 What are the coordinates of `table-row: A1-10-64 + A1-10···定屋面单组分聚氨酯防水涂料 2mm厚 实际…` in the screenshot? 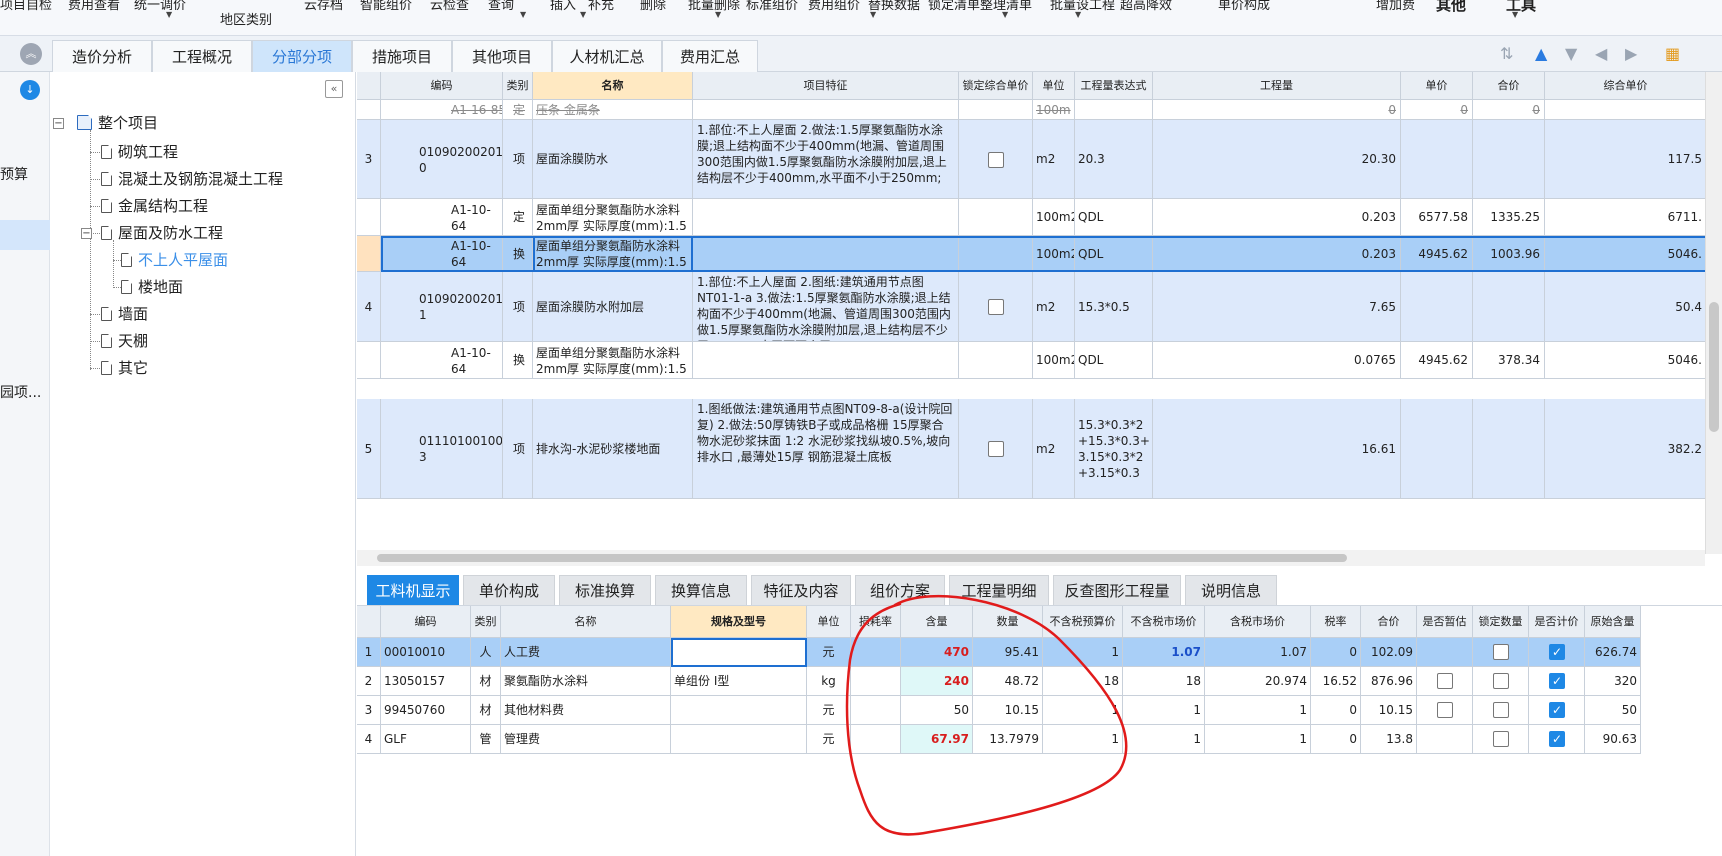 It's located at (1032, 217).